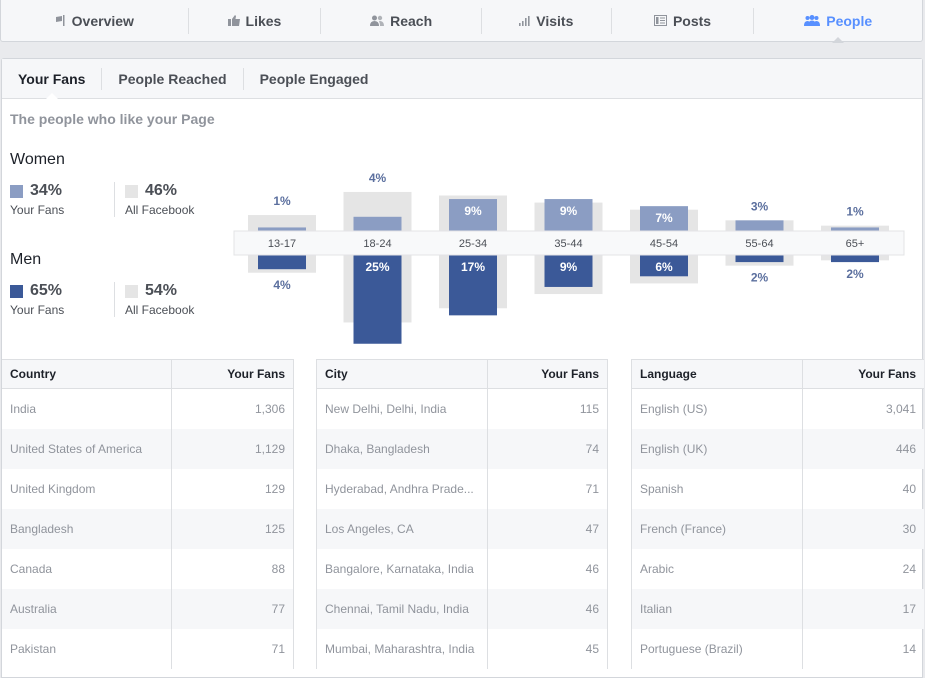  I want to click on nav-tab-visits: Visits, so click(547, 20).